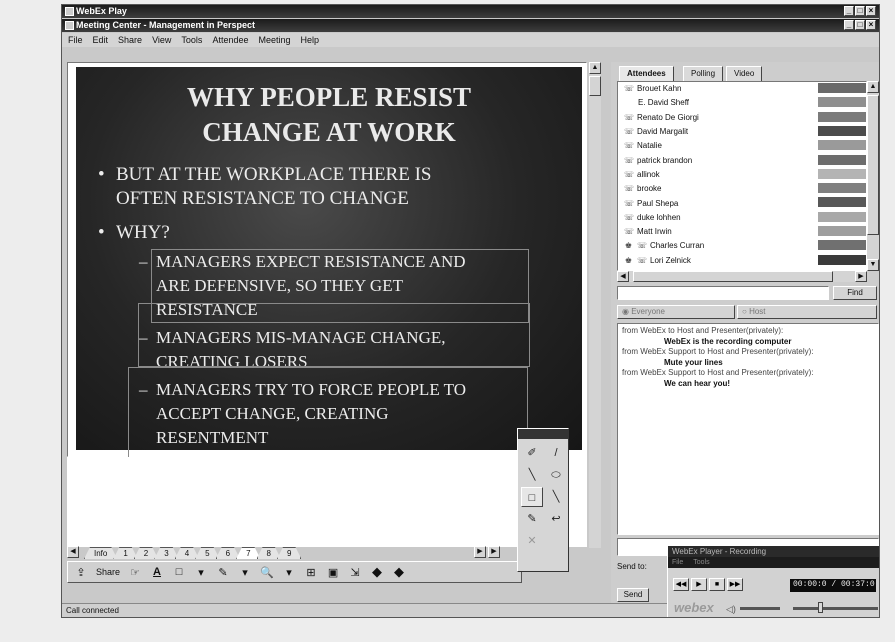 The height and width of the screenshot is (642, 895). Describe the element at coordinates (807, 312) in the screenshot. I see `chat-tab-host: ○ Host` at that location.